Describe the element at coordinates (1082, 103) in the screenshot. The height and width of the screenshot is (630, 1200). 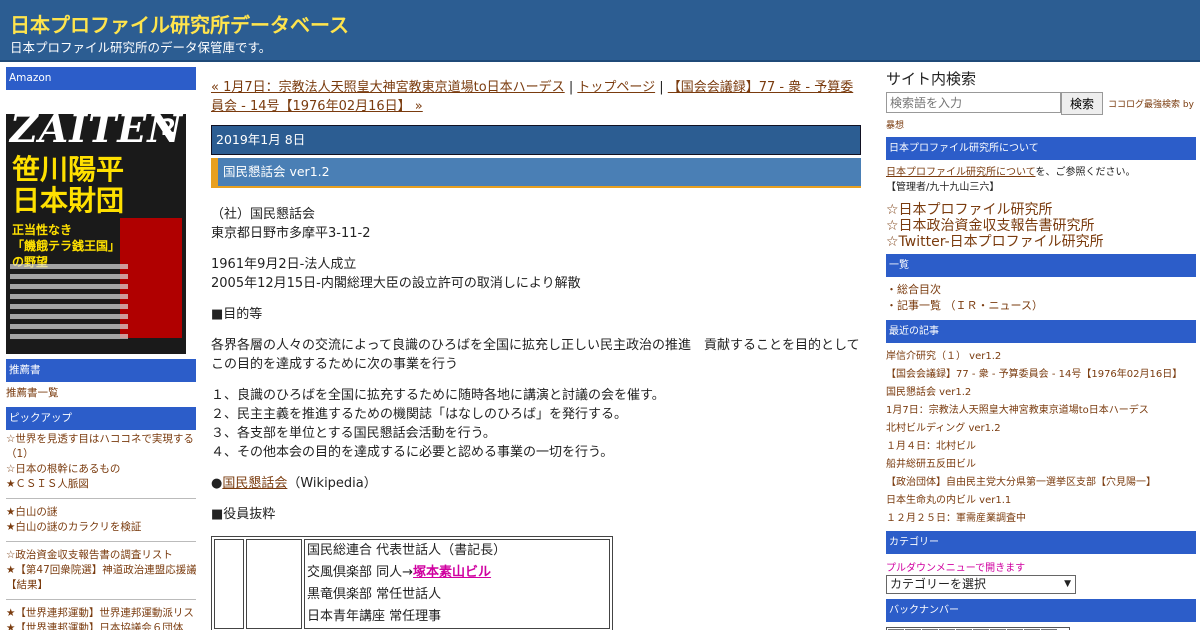
I see `search-button: 検索` at that location.